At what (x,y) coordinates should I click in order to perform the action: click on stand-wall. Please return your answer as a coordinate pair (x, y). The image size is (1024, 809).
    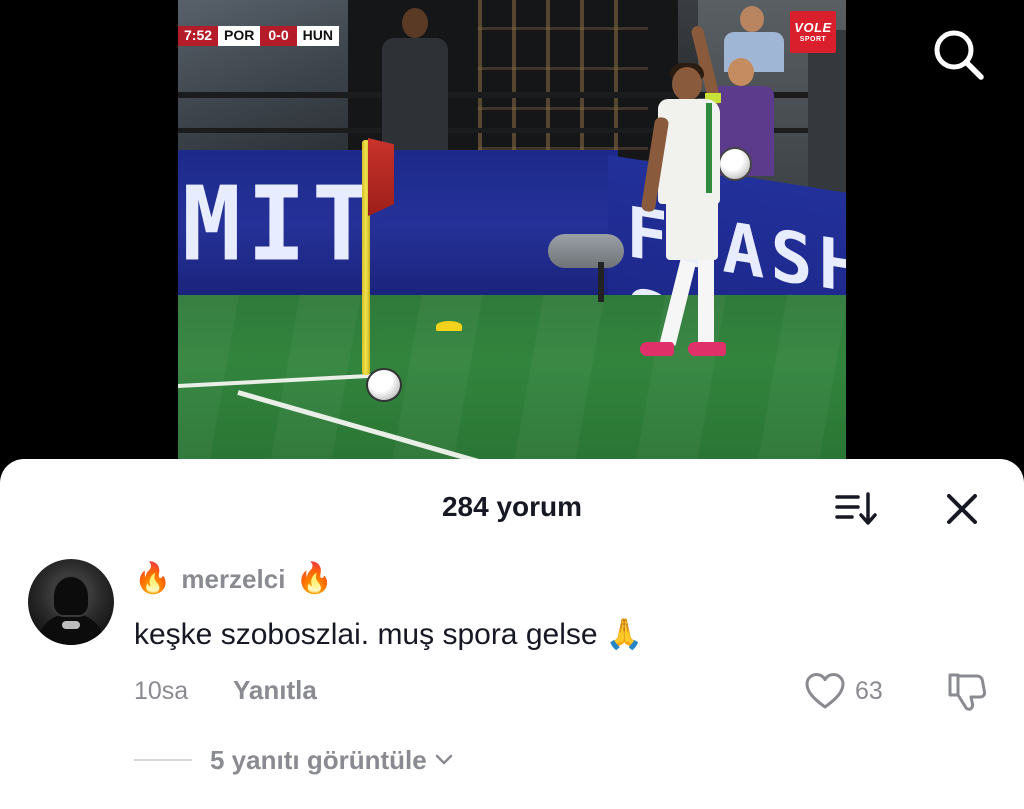
    Looking at the image, I should click on (263, 80).